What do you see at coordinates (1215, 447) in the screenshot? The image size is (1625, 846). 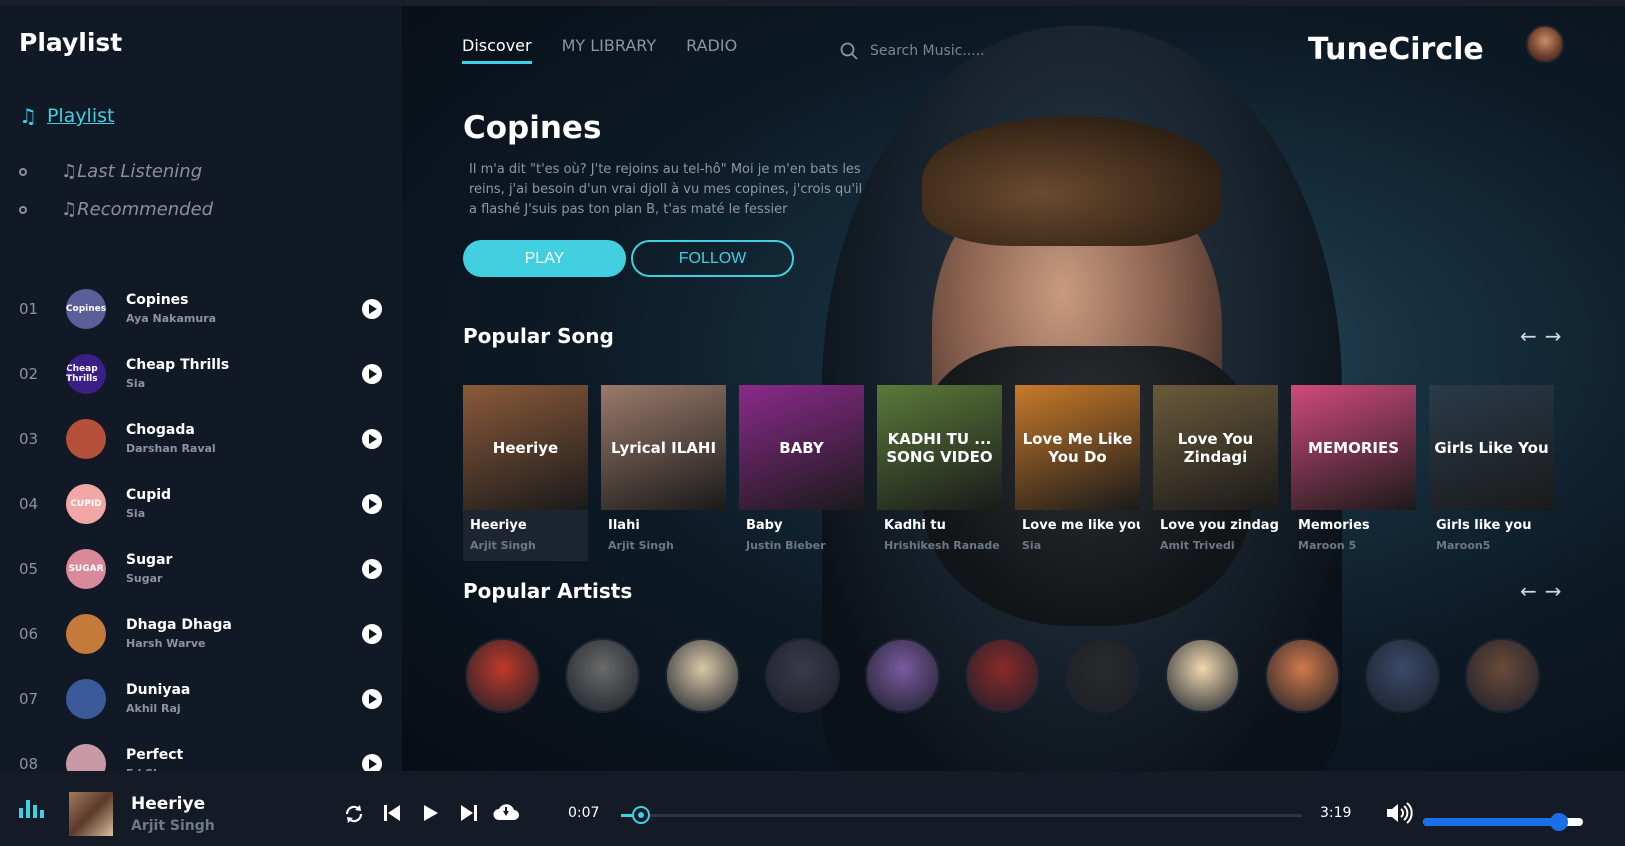 I see `song-cover: Love You Zindagi` at bounding box center [1215, 447].